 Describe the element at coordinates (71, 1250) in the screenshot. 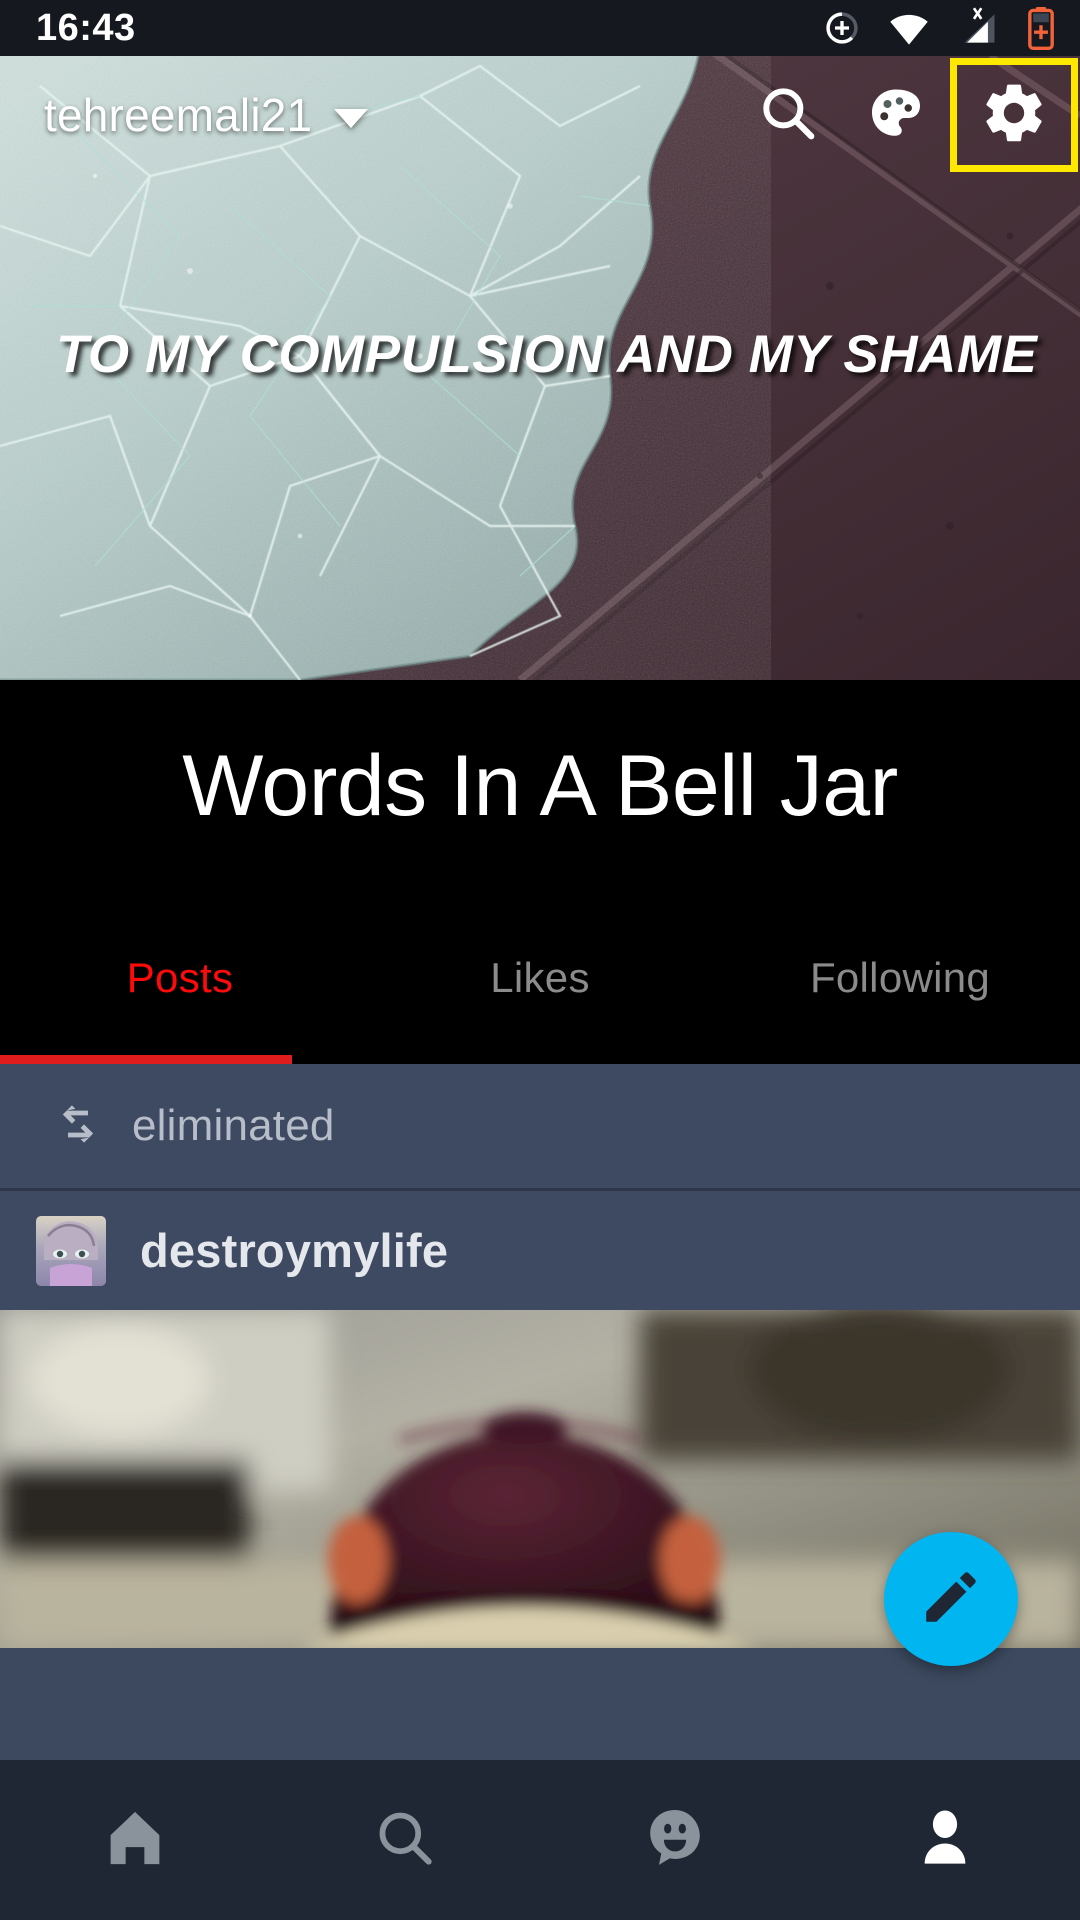

I see `avatar` at that location.